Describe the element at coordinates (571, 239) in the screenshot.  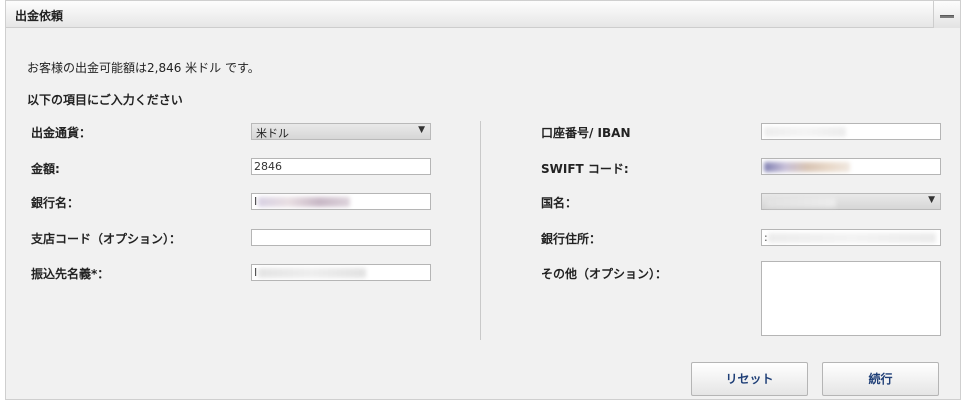
I see `bank-address-label: 銀行住所：` at that location.